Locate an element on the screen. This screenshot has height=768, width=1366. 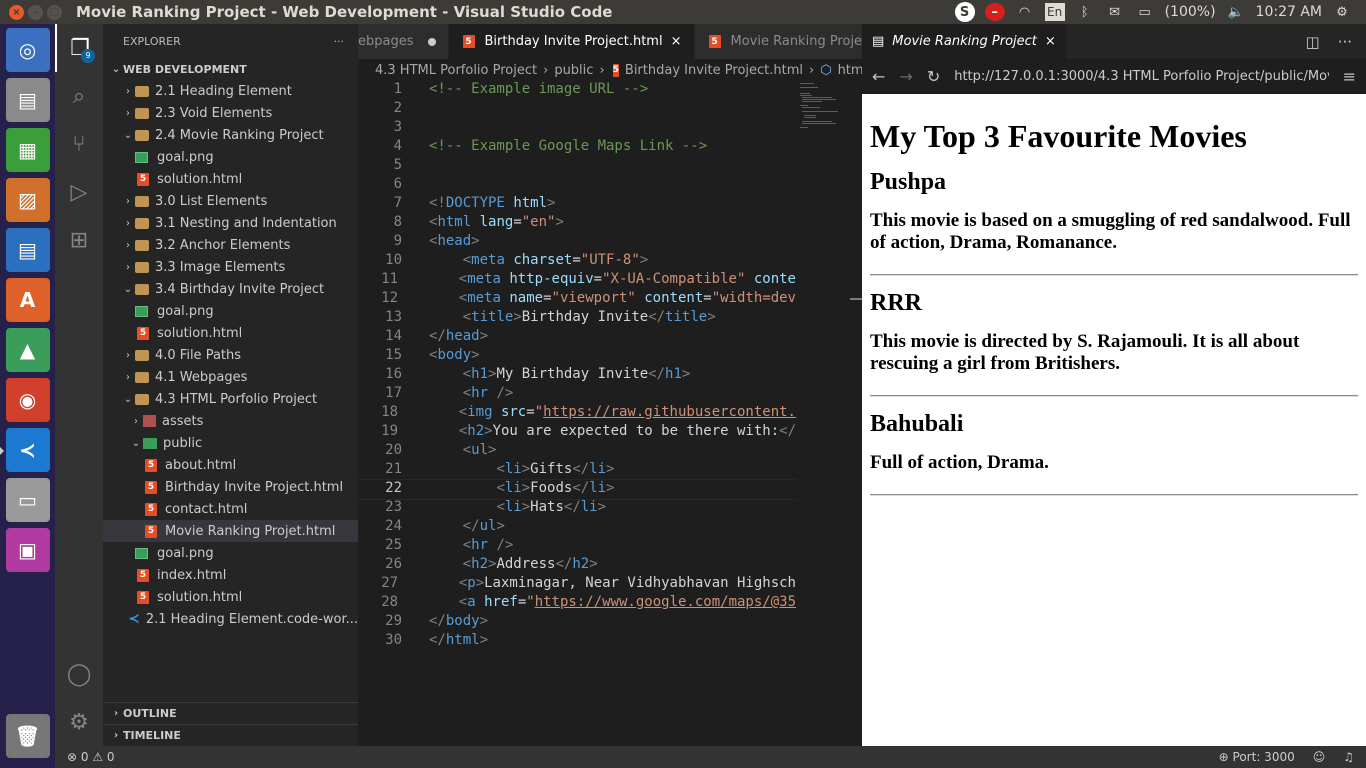
tree-row: ⌄ 3.4 Birthday Invite Project is located at coordinates (230, 289).